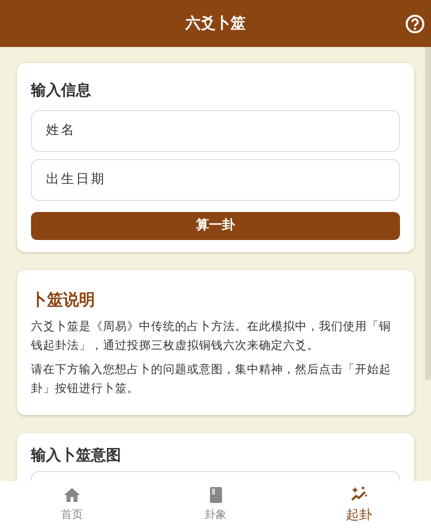  Describe the element at coordinates (215, 226) in the screenshot. I see `divine-button: 算一卦` at that location.